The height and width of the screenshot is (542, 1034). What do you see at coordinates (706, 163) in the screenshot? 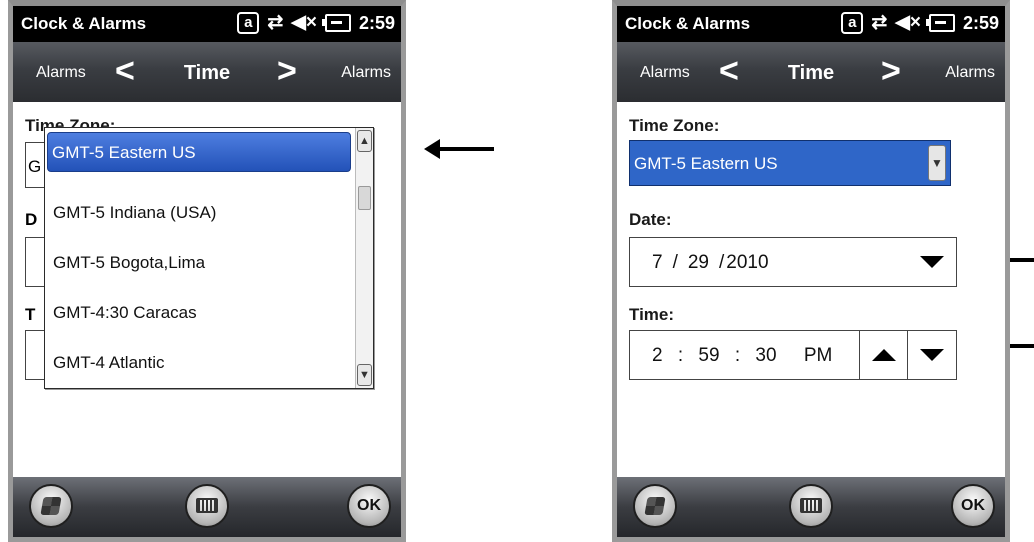
I see `time-zone-value: GMT-5 Eastern US` at bounding box center [706, 163].